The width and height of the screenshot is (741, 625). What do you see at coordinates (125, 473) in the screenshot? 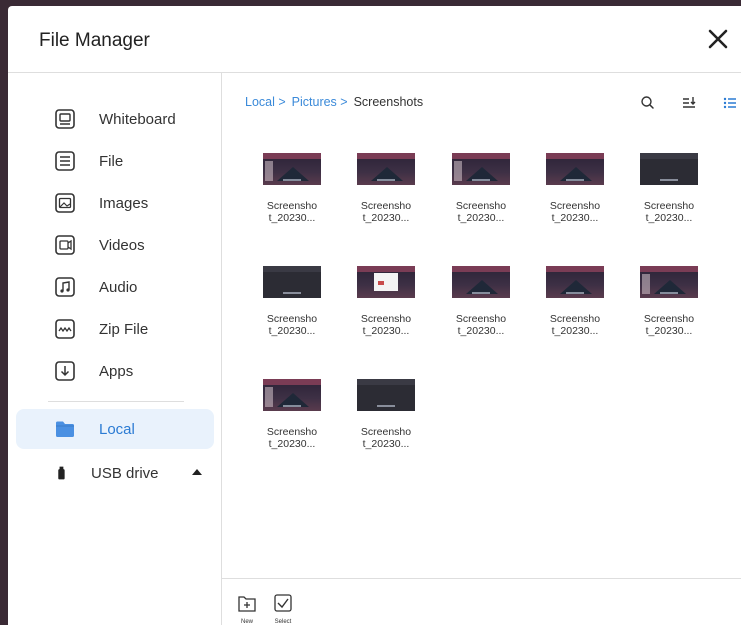
I see `sidebar-item-label: USB drive` at bounding box center [125, 473].